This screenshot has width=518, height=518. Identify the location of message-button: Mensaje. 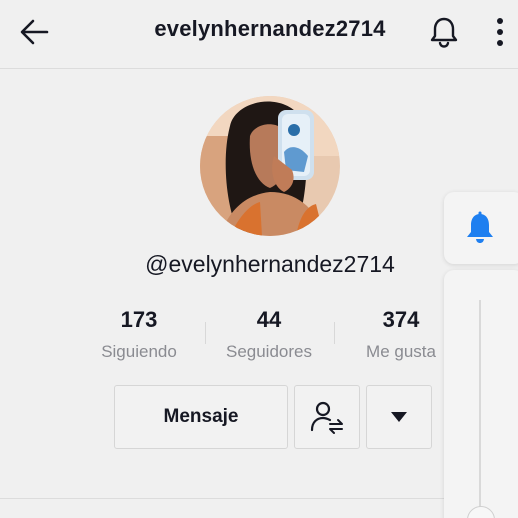
(201, 417).